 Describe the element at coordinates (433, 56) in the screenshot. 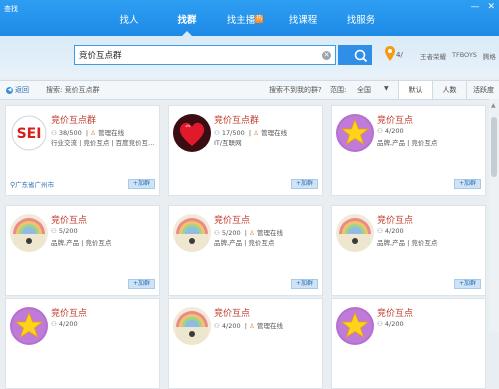

I see `hot-word: 王者荣耀` at that location.